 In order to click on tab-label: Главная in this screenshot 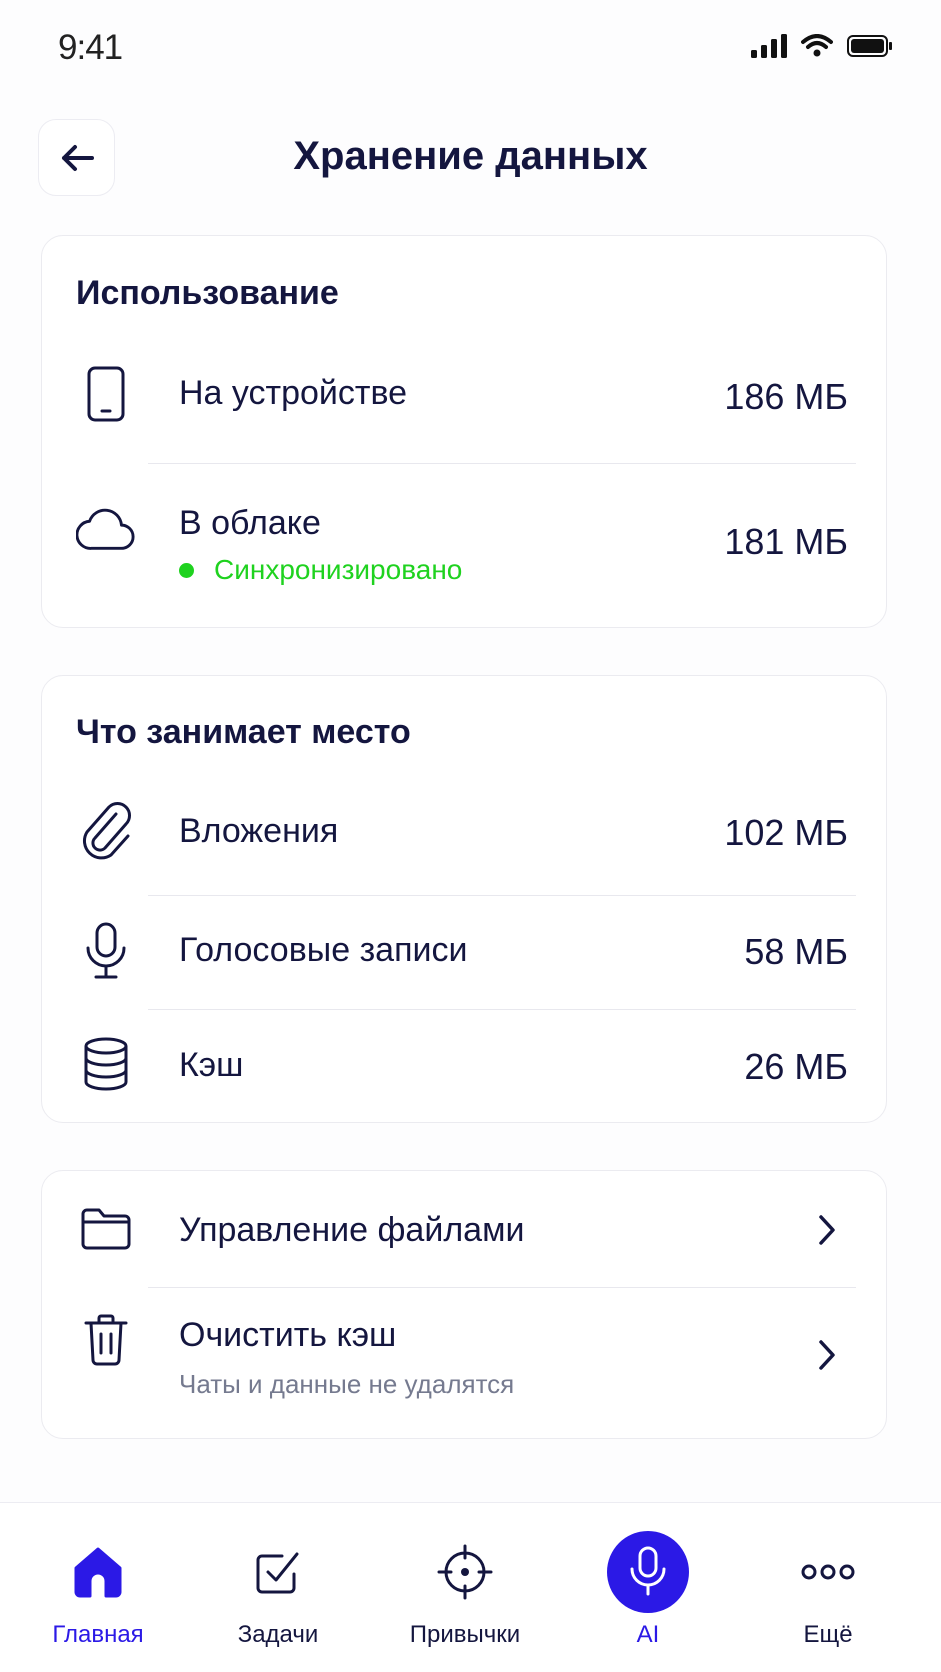, I will do `click(98, 1634)`.